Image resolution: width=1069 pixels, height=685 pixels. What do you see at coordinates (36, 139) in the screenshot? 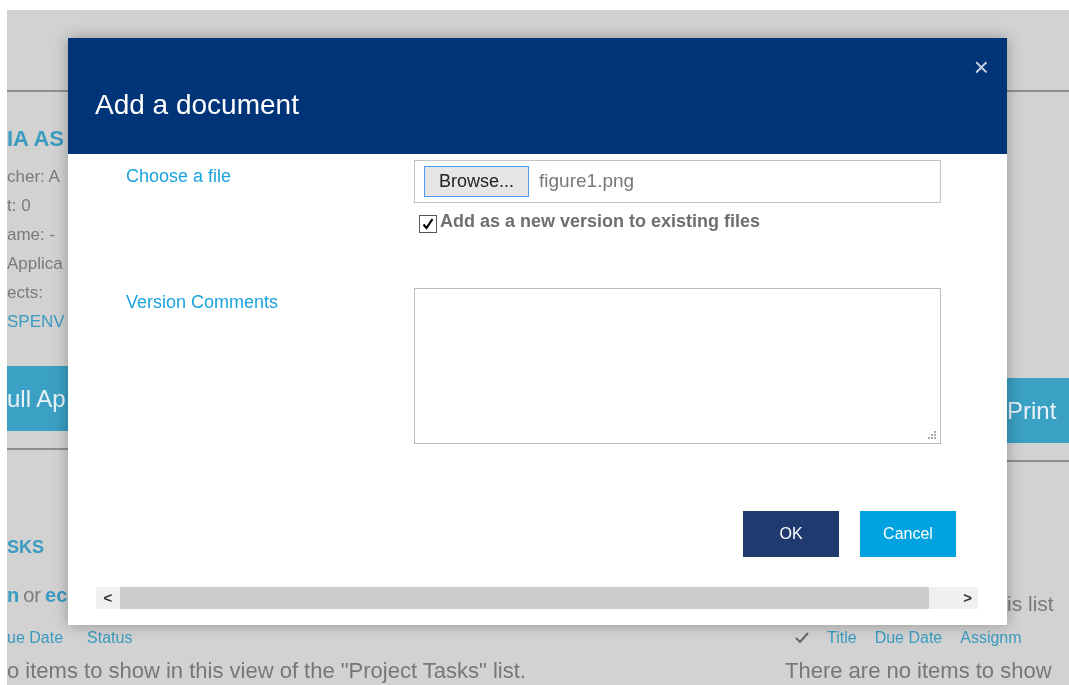
I see `section-heading: IA AS` at bounding box center [36, 139].